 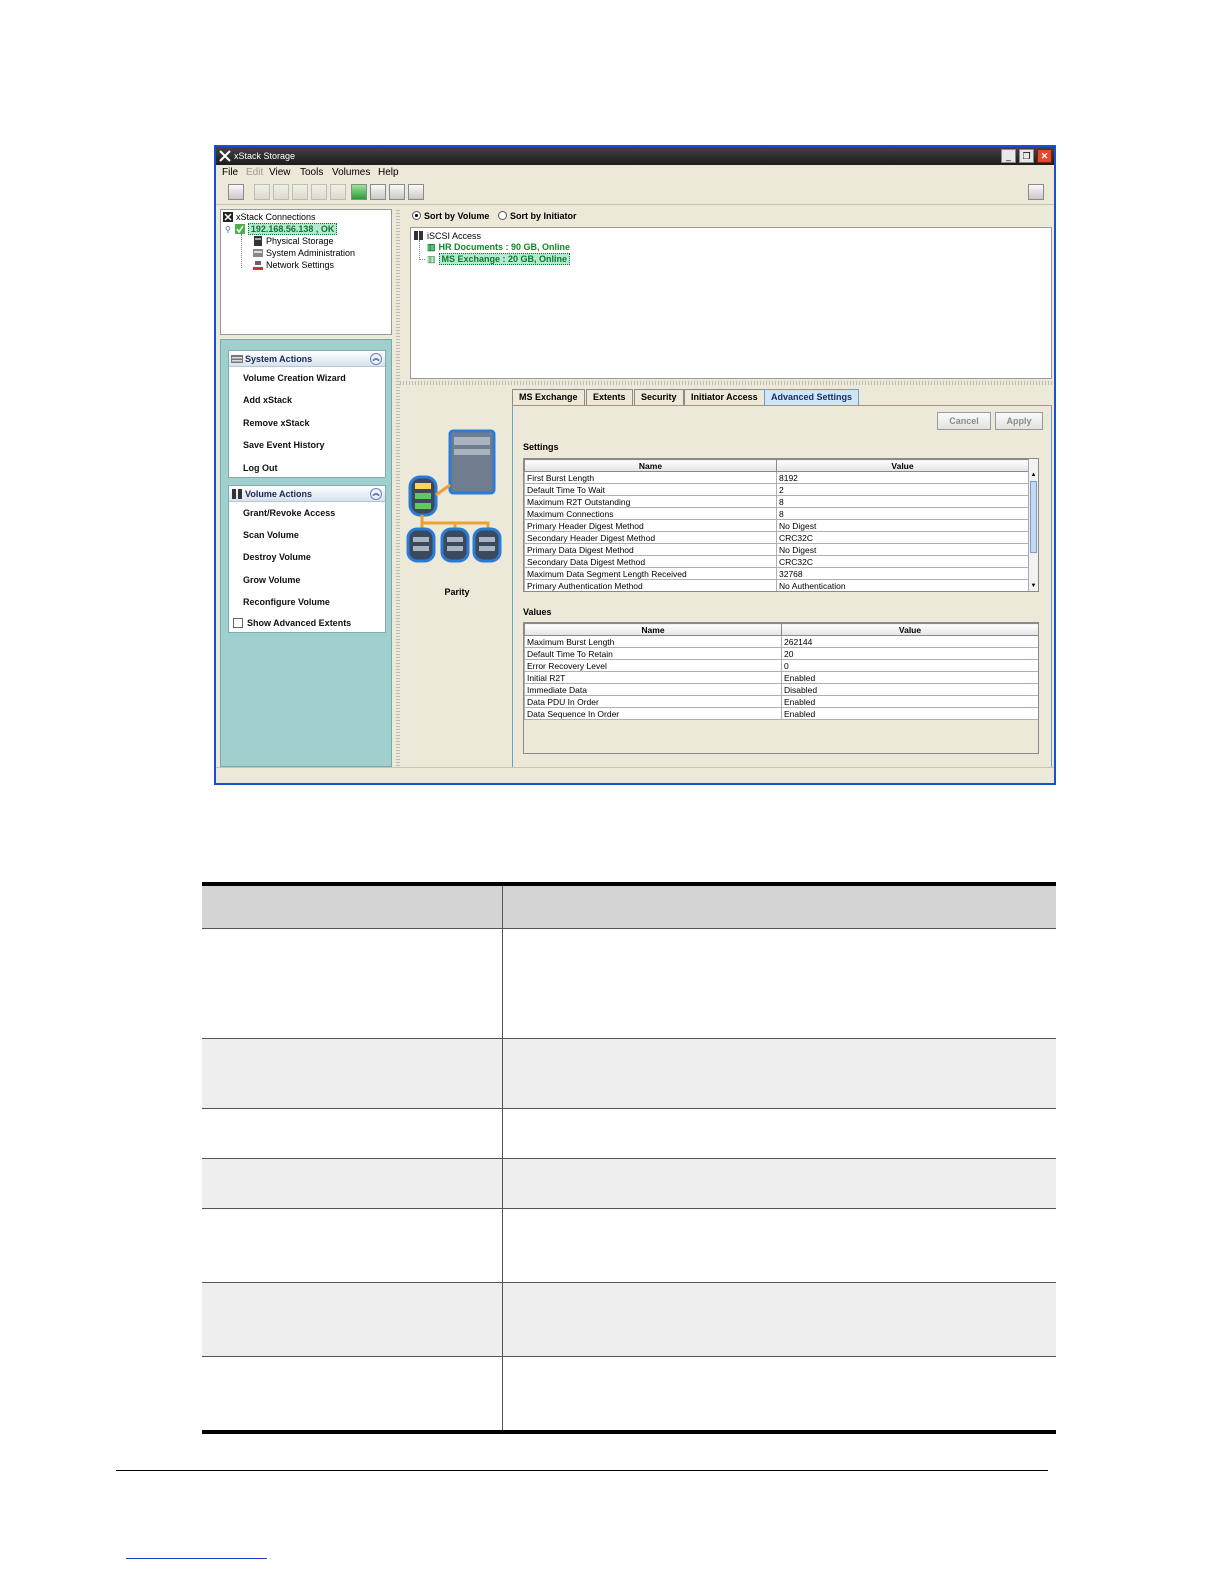 I want to click on menu-volumes: Volumes, so click(x=351, y=173).